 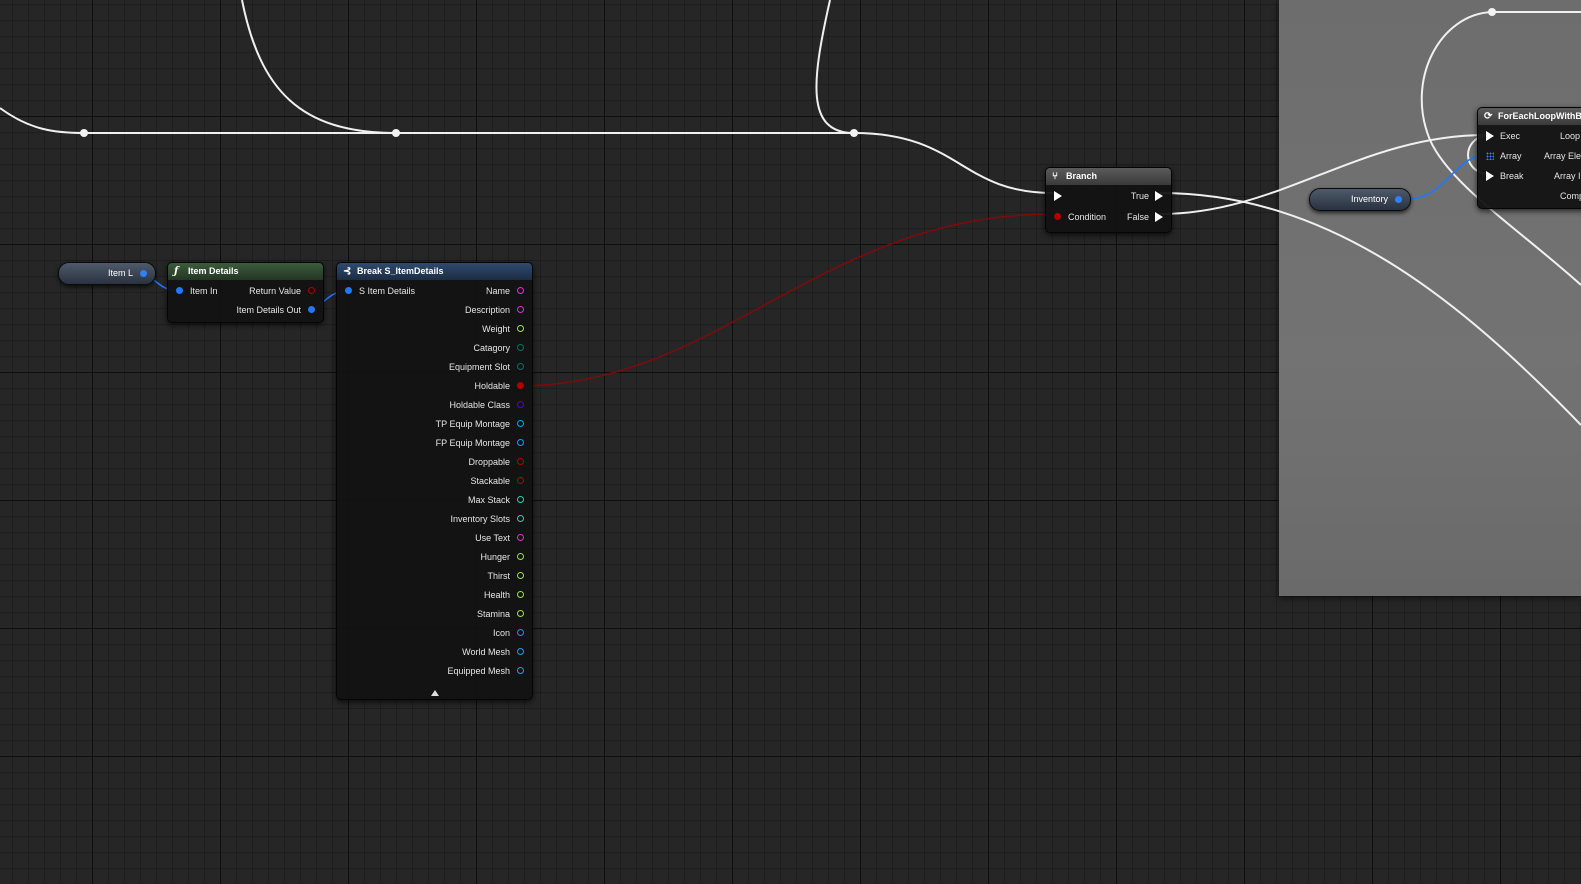 What do you see at coordinates (499, 386) in the screenshot?
I see `pin-holdable: Holdable` at bounding box center [499, 386].